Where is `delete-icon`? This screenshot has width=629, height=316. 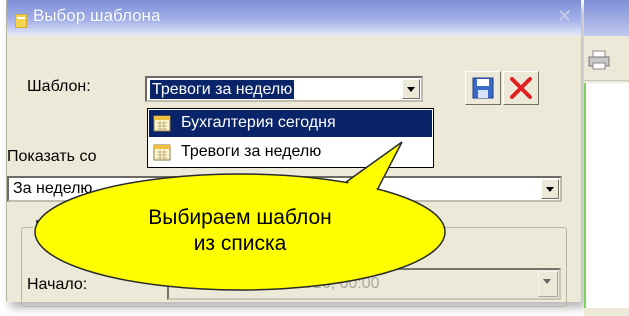
delete-icon is located at coordinates (521, 88).